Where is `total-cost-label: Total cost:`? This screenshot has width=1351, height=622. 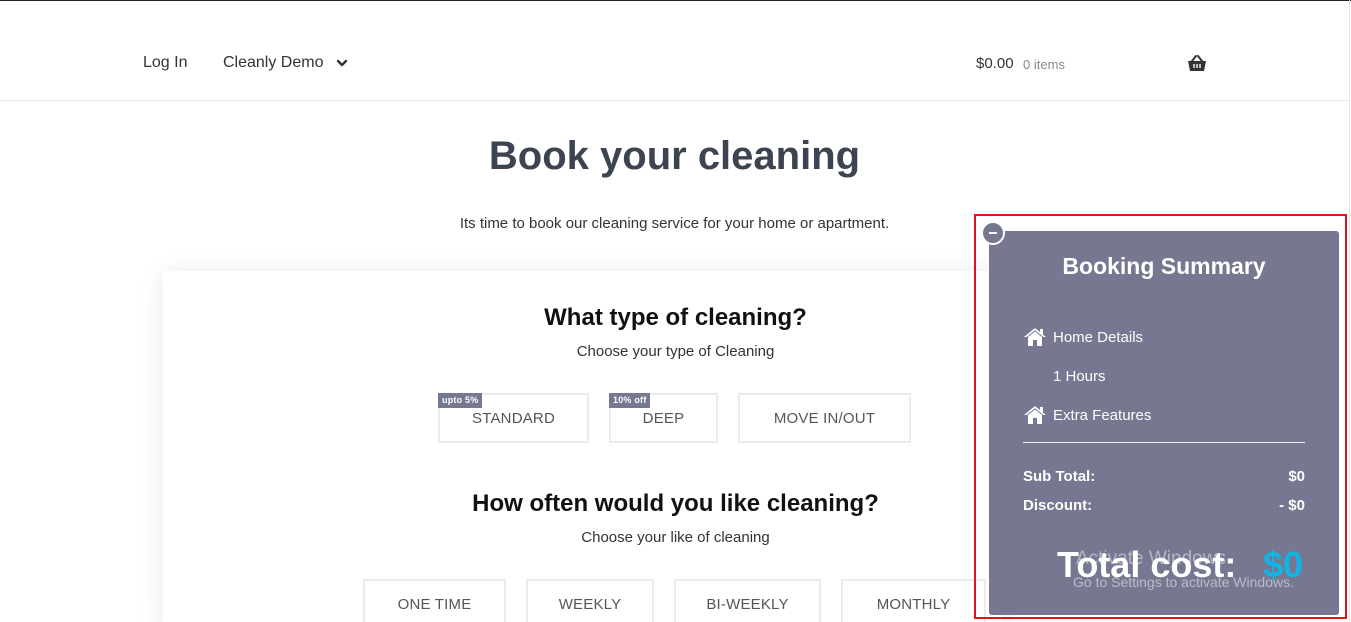 total-cost-label: Total cost: is located at coordinates (1147, 564).